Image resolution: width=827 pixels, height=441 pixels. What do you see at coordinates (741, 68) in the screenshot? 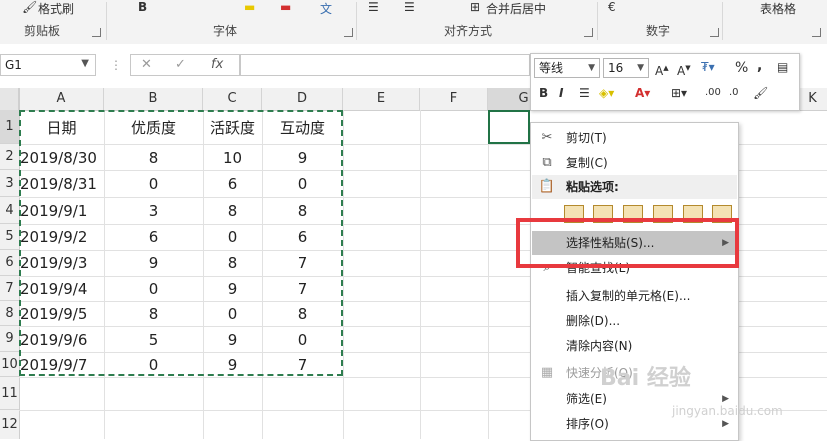
I see `percent-button: %` at bounding box center [741, 68].